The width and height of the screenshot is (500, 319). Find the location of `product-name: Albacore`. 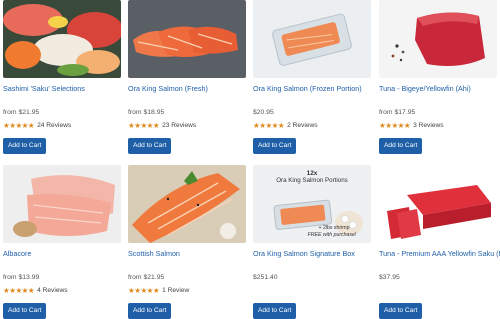

product-name: Albacore is located at coordinates (62, 253).